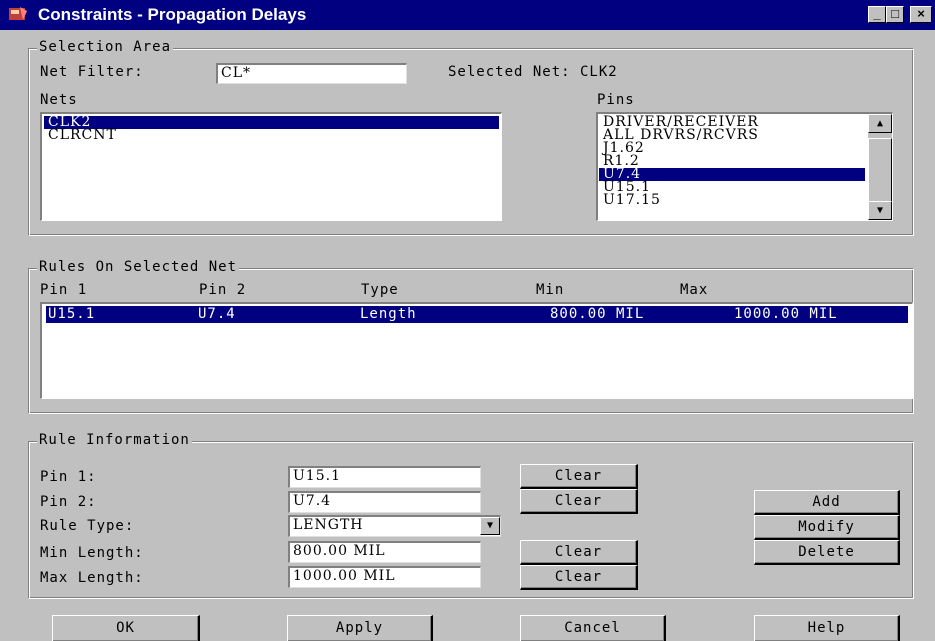 This screenshot has width=935, height=641. Describe the element at coordinates (114, 440) in the screenshot. I see `rule-info-legend: Rule Information` at that location.